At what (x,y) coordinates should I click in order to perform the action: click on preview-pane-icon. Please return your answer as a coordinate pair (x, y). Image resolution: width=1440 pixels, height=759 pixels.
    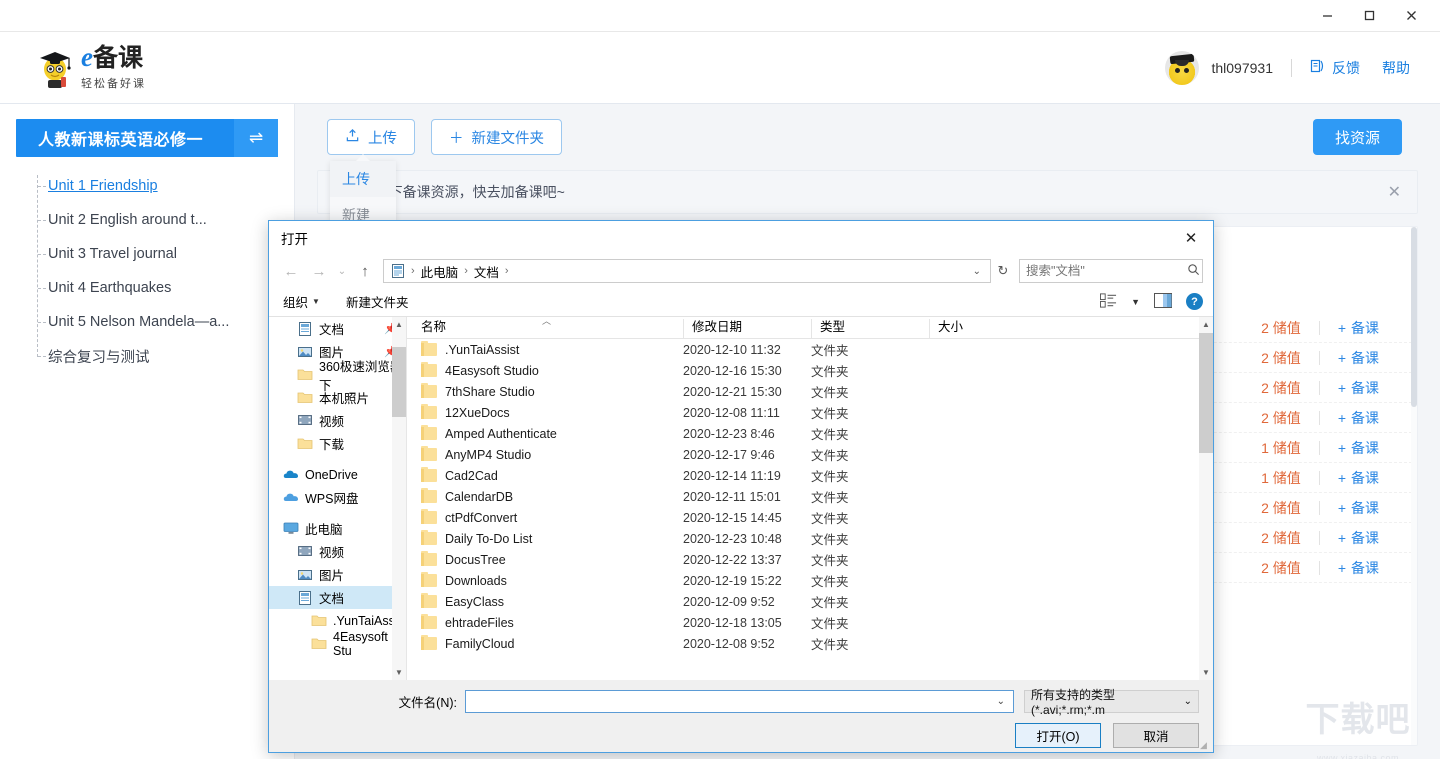
    Looking at the image, I should click on (1163, 301).